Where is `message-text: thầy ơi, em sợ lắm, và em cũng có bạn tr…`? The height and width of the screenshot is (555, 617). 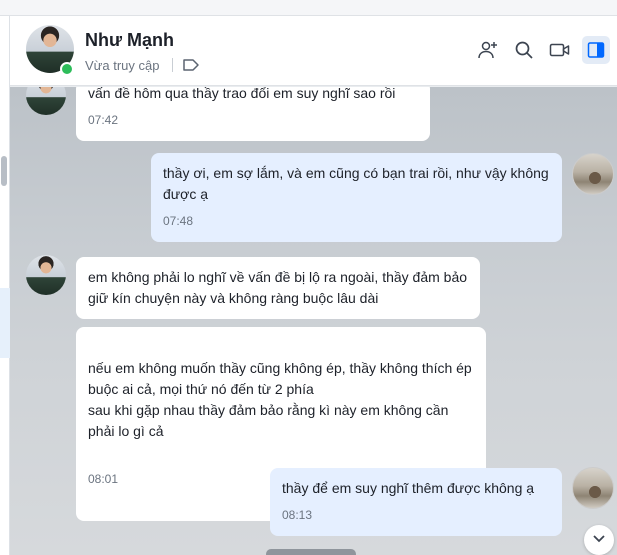 message-text: thầy ơi, em sợ lắm, và em cũng có bạn tr… is located at coordinates (356, 183).